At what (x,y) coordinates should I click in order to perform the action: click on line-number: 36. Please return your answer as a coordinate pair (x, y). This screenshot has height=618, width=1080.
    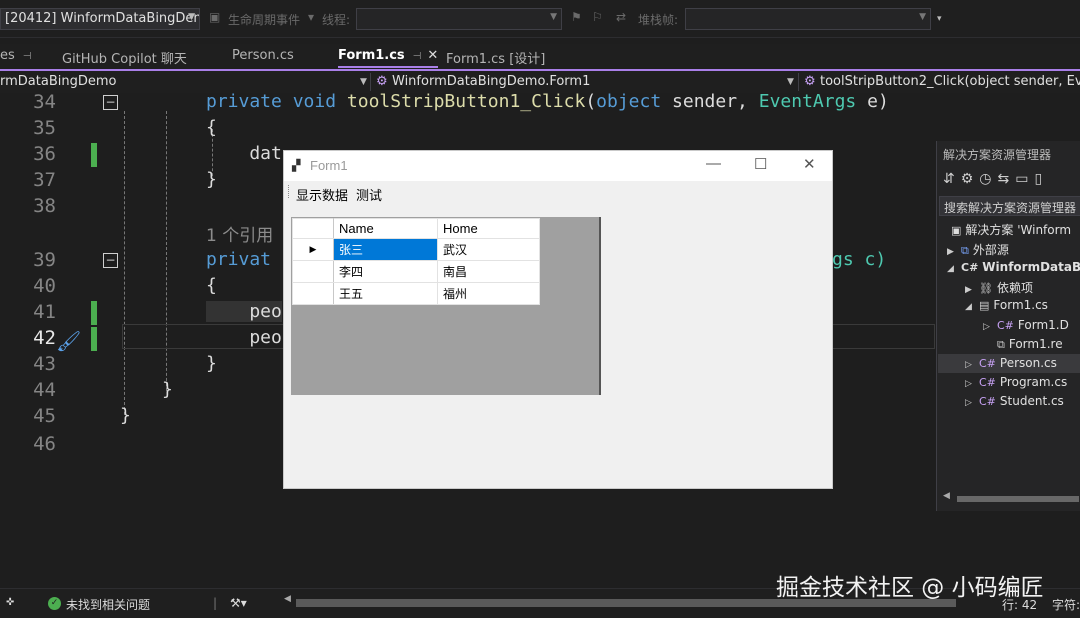
    Looking at the image, I should click on (44, 154).